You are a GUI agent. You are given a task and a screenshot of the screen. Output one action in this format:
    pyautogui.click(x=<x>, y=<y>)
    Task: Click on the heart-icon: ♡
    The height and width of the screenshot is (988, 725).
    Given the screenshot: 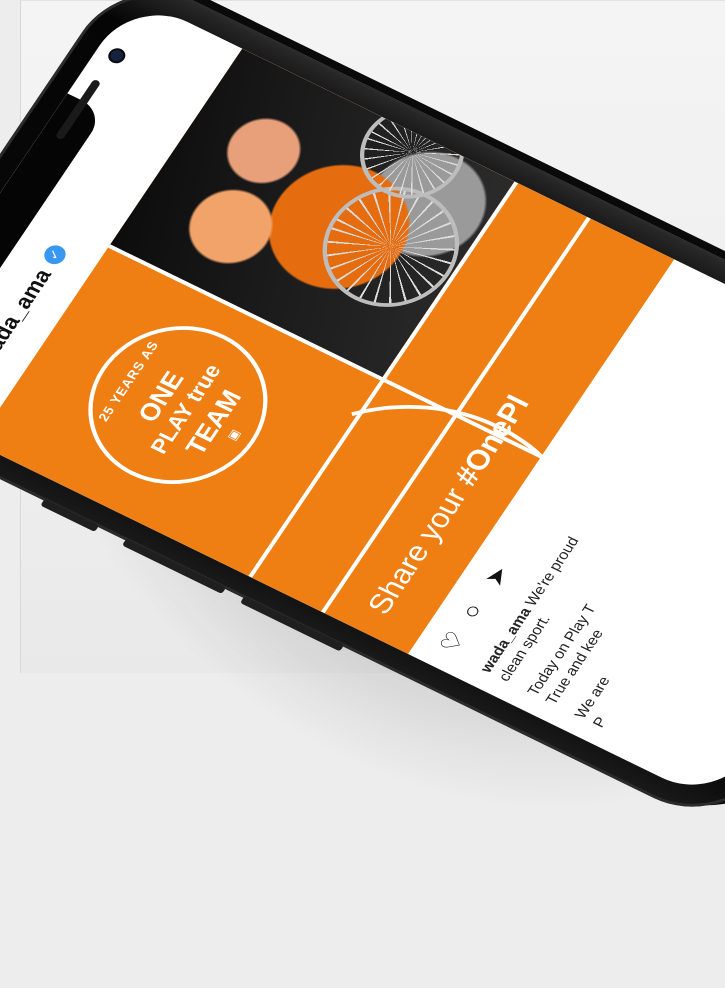 What is the action you would take?
    pyautogui.click(x=453, y=642)
    